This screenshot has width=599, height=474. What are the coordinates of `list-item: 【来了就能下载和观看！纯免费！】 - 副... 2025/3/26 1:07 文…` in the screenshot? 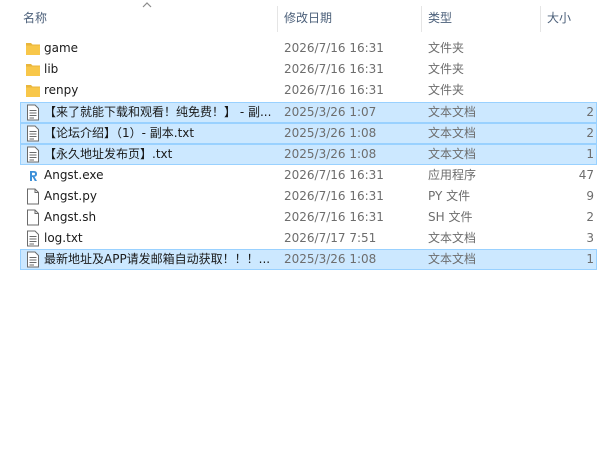 It's located at (308, 112).